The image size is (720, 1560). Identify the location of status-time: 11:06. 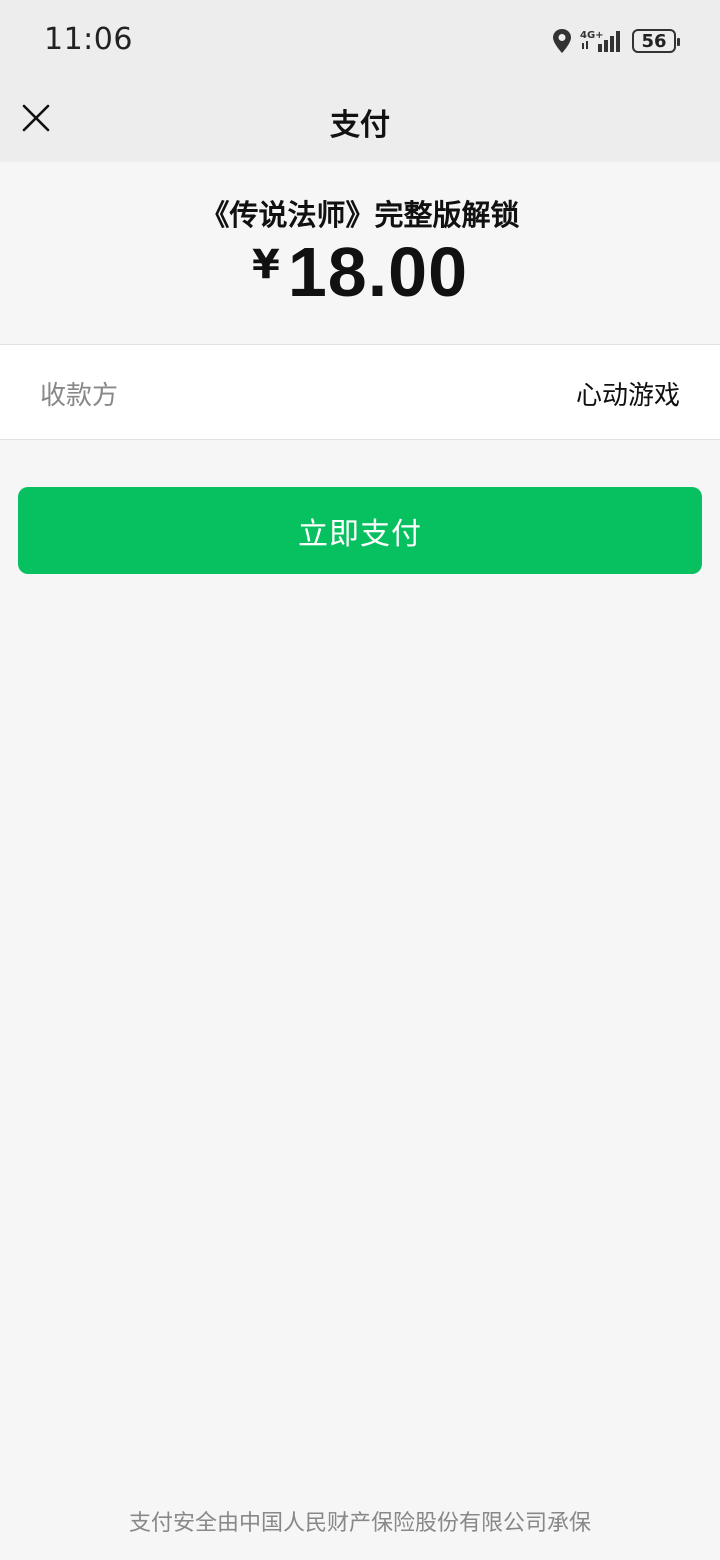
(88, 39).